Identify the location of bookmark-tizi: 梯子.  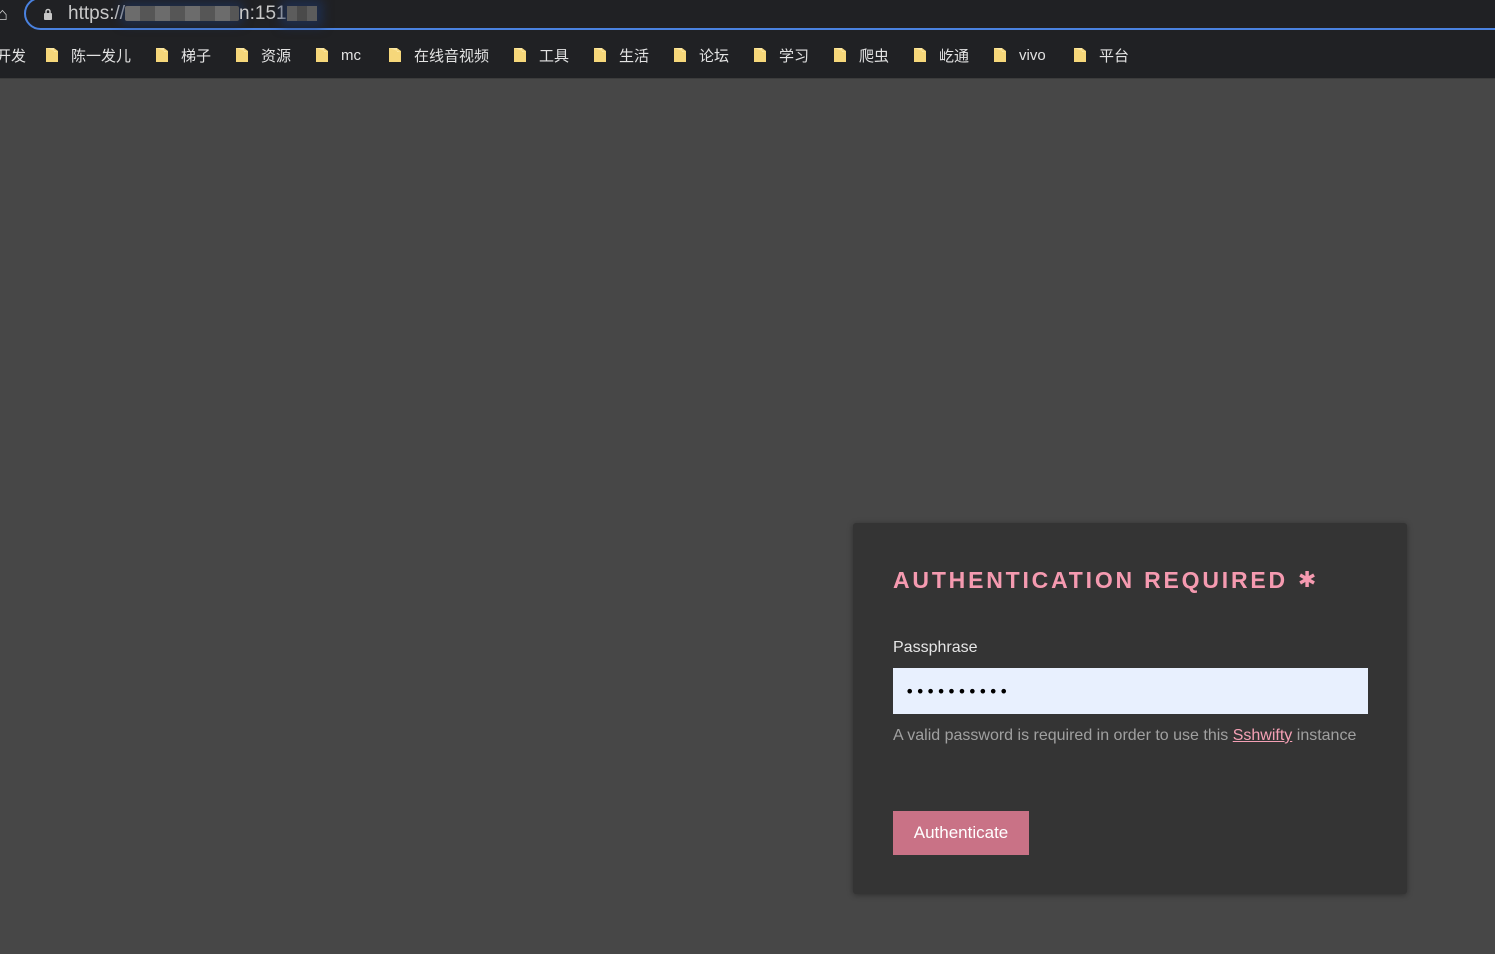
(183, 55).